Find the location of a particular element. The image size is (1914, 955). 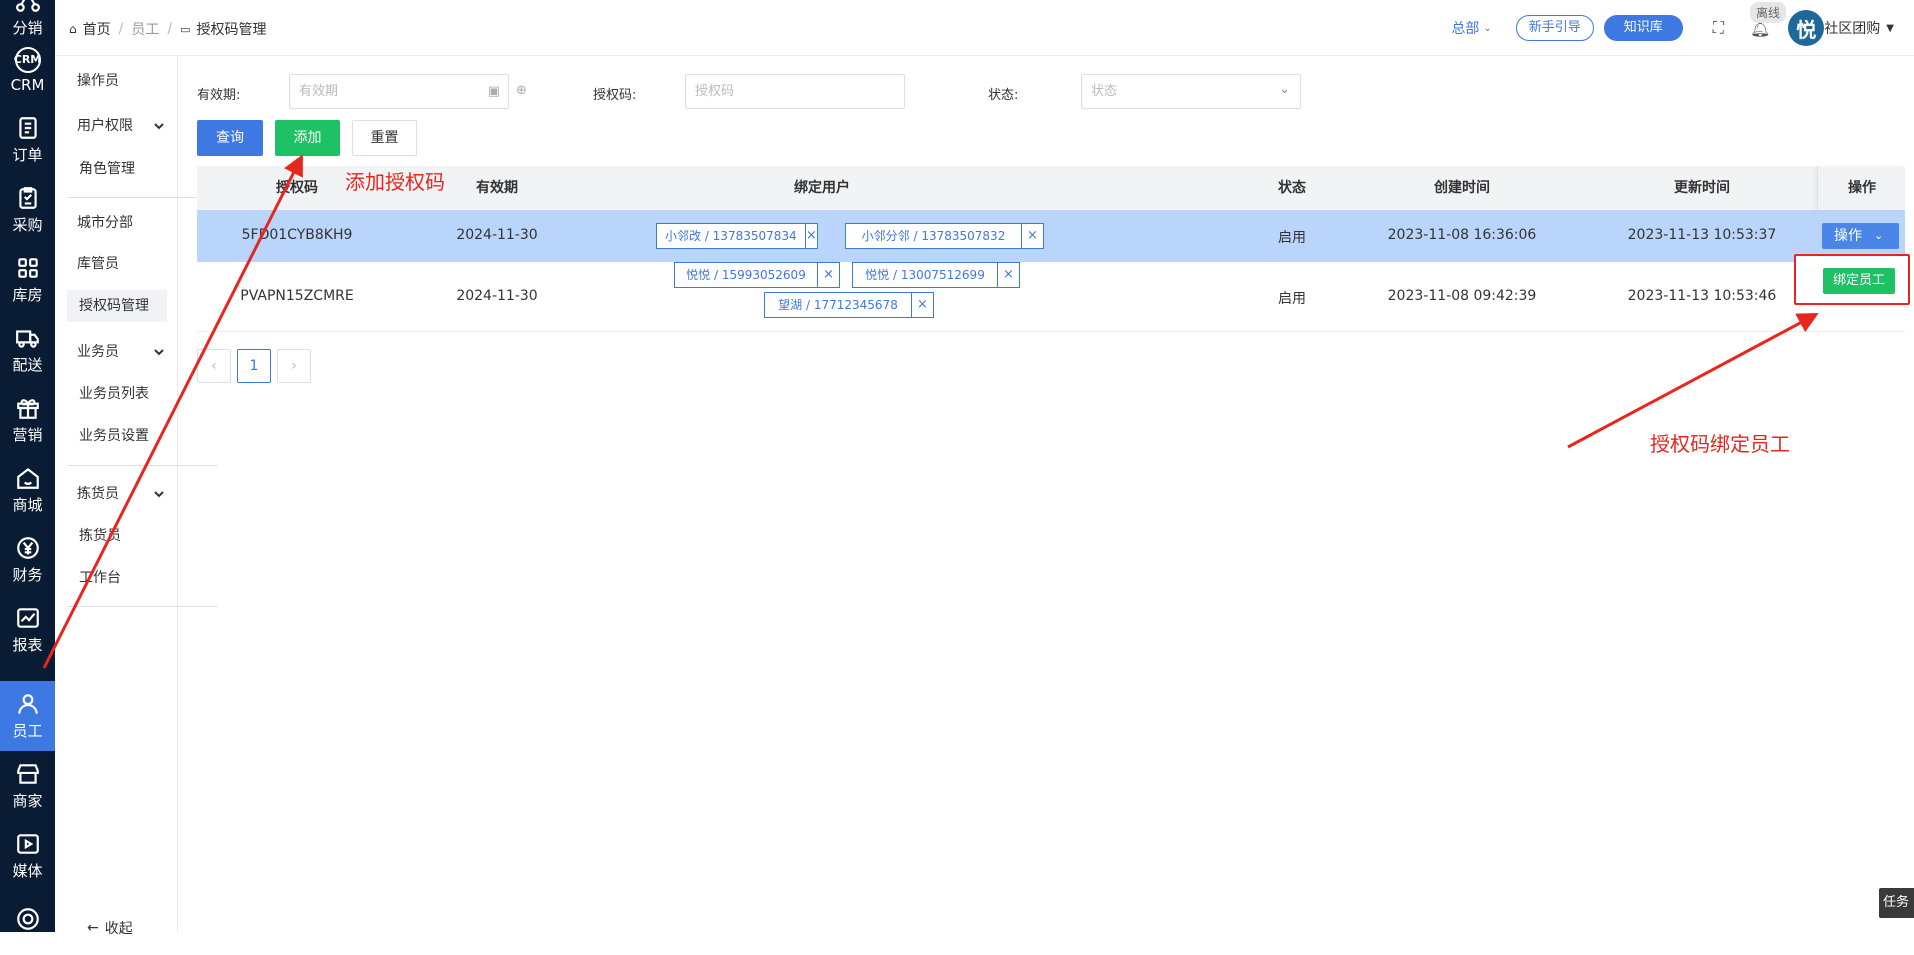

calendar-icon: ▣ is located at coordinates (493, 91).